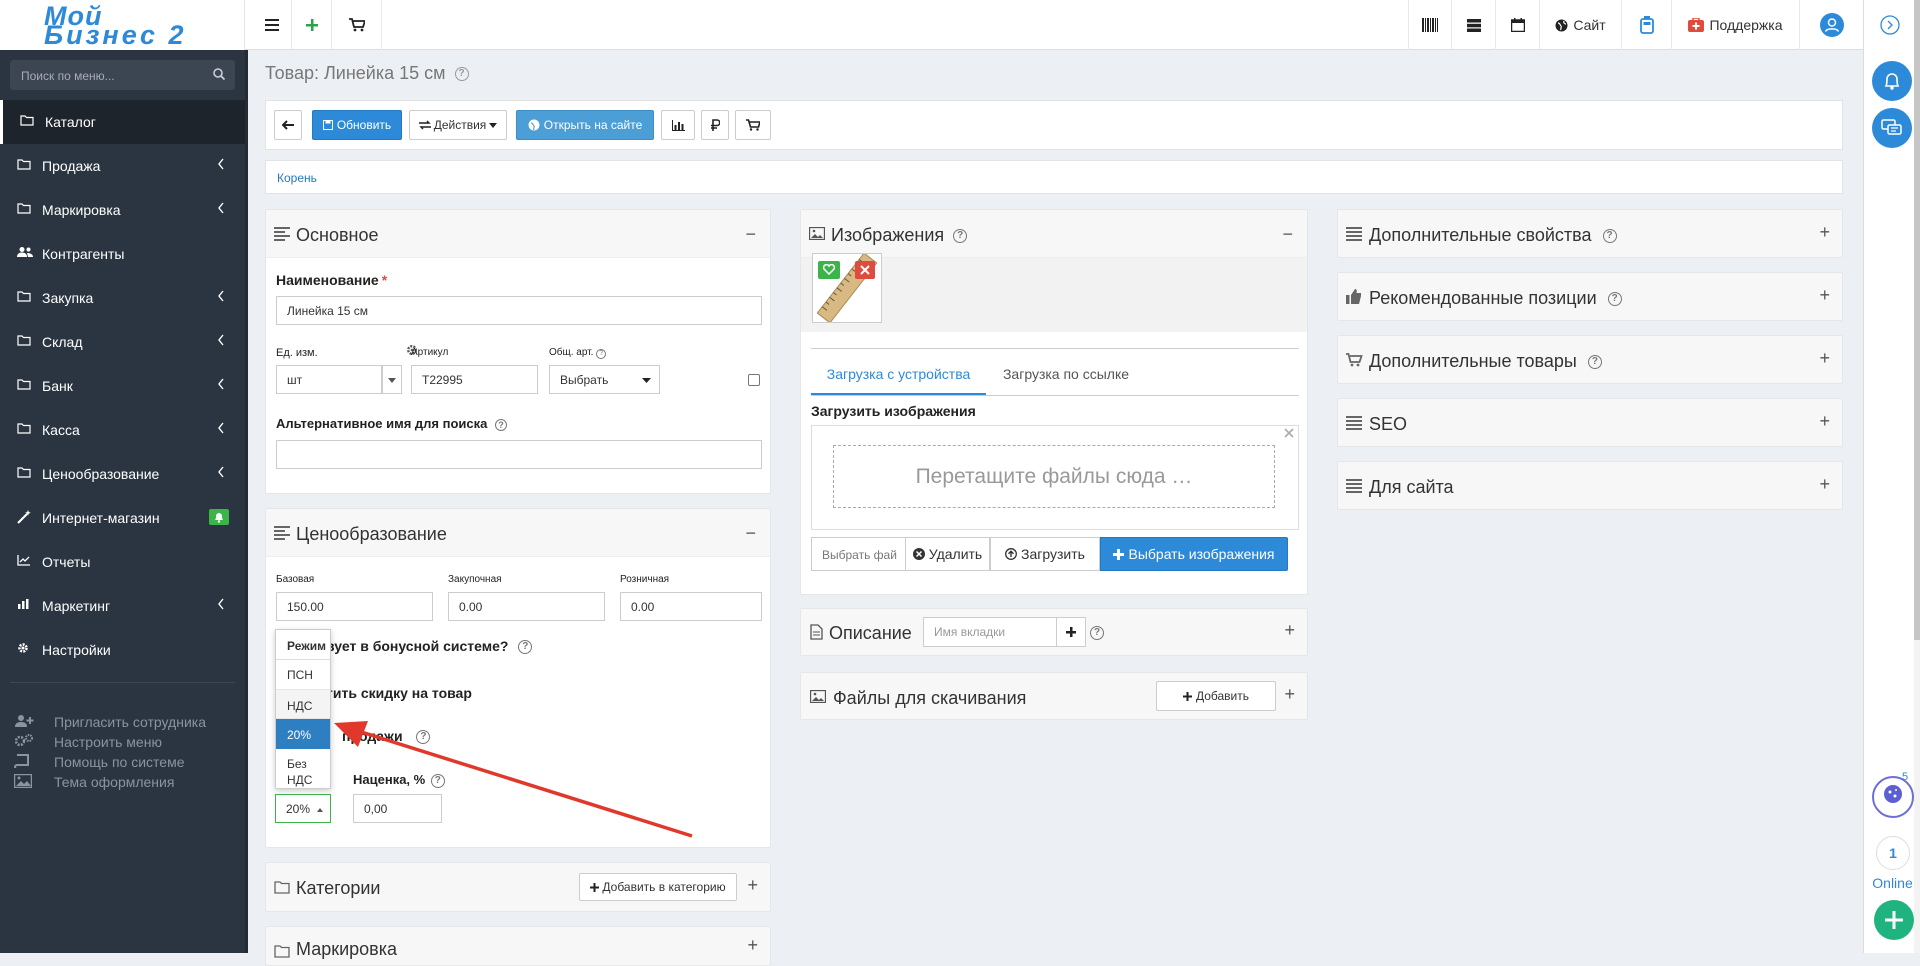  I want to click on menu-toggle-button, so click(272, 25).